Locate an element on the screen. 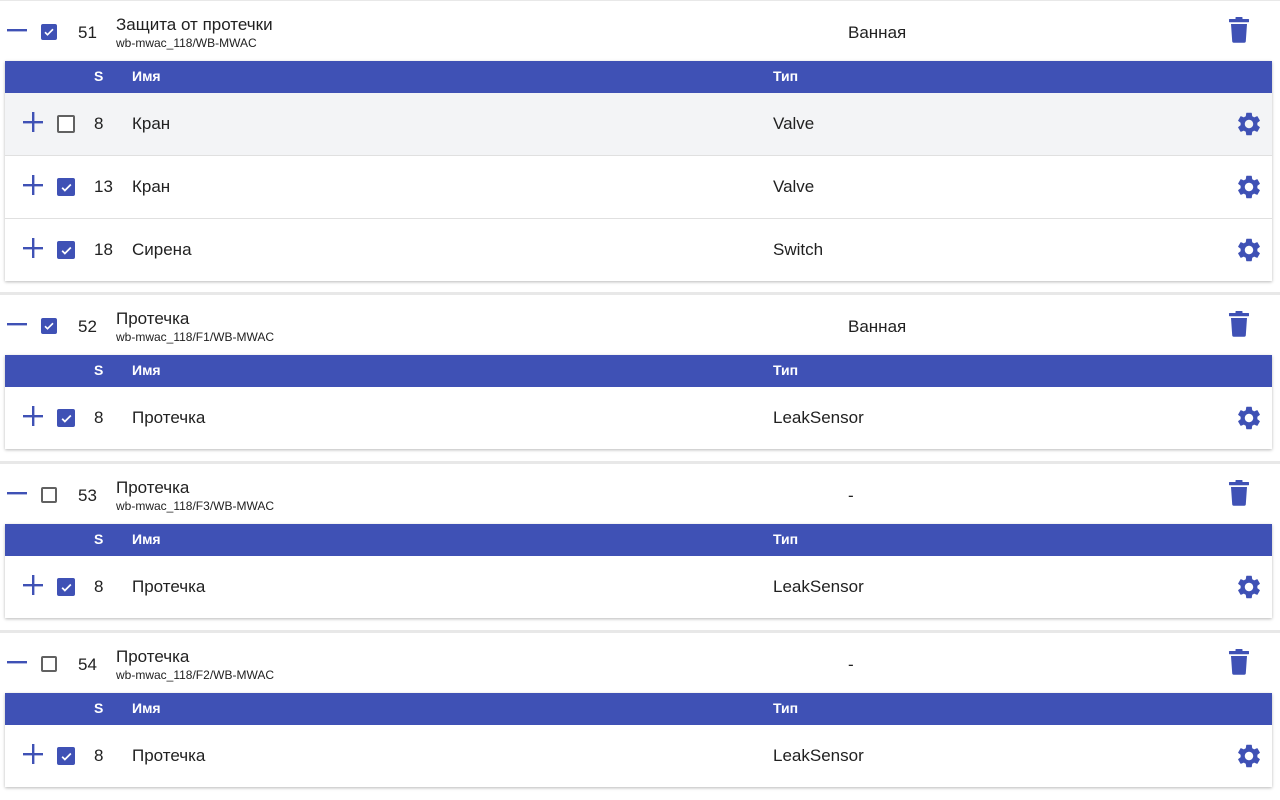  group-header: 54 Протечка wb-mwac_118/F2/WB-MWAC - is located at coordinates (640, 663).